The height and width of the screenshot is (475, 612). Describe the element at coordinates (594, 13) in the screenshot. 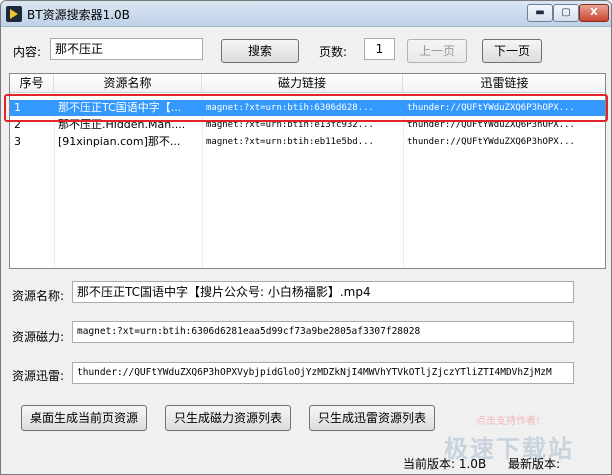

I see `close-button: X` at that location.